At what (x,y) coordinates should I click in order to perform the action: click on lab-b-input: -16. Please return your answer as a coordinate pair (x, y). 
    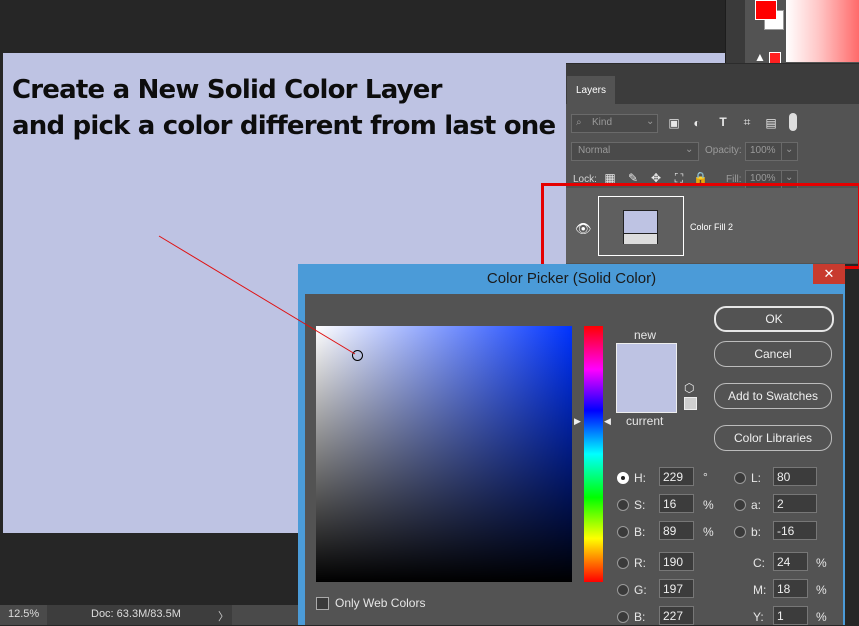
    Looking at the image, I should click on (795, 530).